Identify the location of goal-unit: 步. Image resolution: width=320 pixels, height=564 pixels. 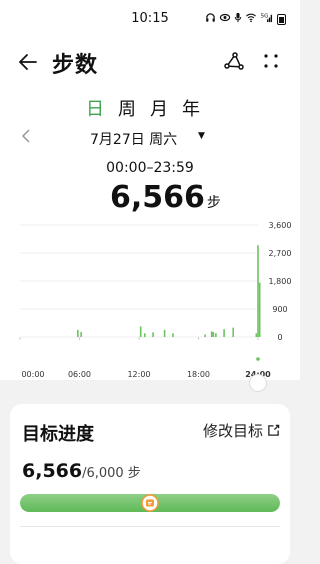
(134, 473).